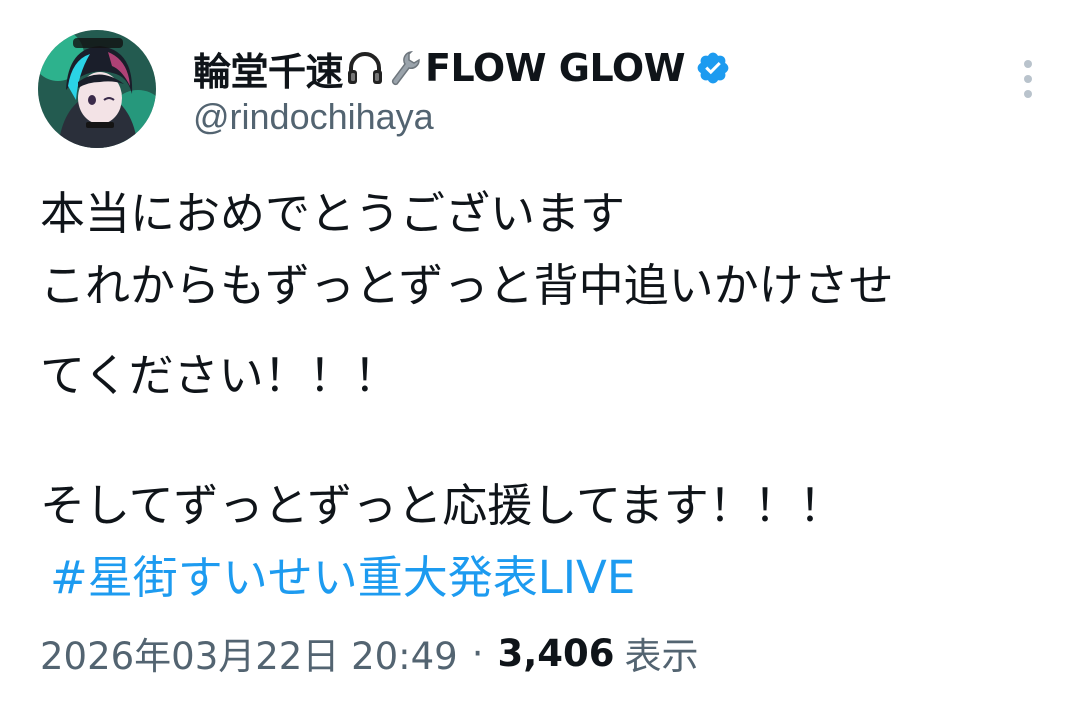  Describe the element at coordinates (313, 117) in the screenshot. I see `author-handle: @rindochihaya` at that location.